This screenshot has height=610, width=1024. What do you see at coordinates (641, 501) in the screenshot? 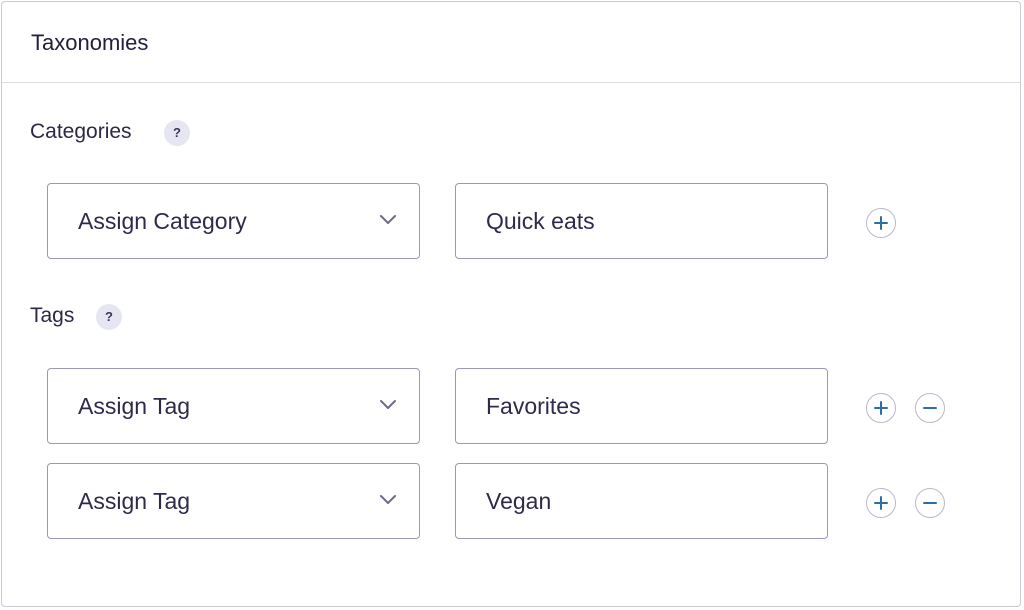
I see `tag-input: Vegan` at bounding box center [641, 501].